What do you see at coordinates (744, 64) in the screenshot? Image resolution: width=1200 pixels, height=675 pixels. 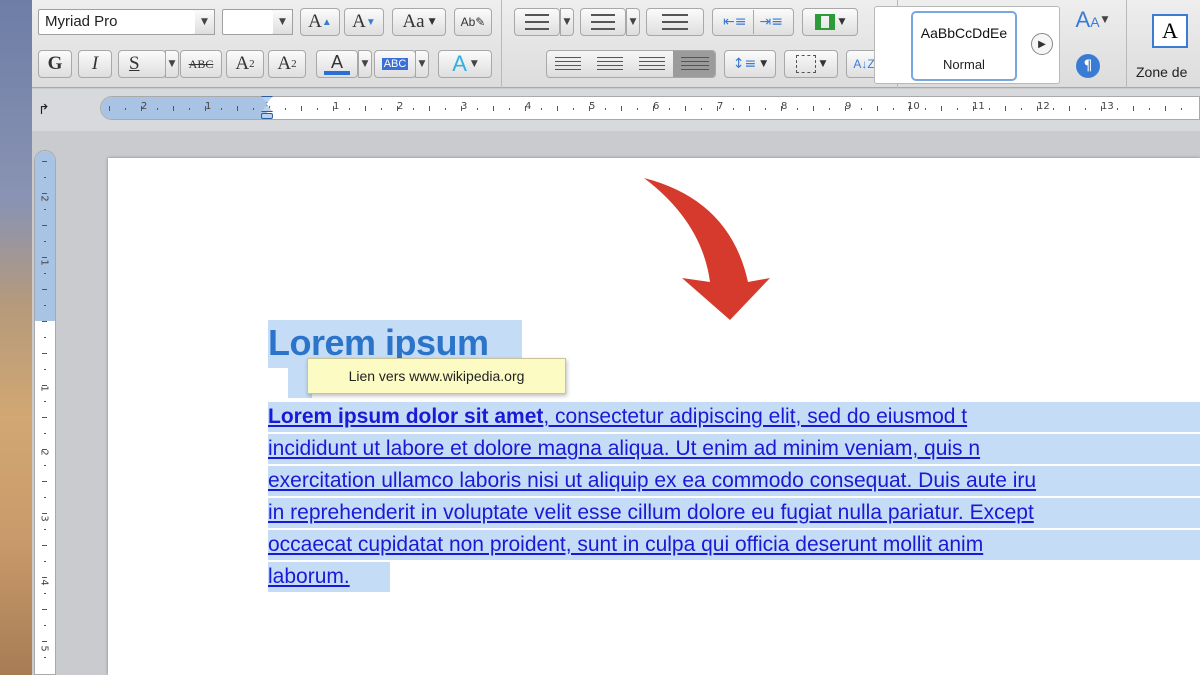 I see `line-spacing-icon: ↕≡` at bounding box center [744, 64].